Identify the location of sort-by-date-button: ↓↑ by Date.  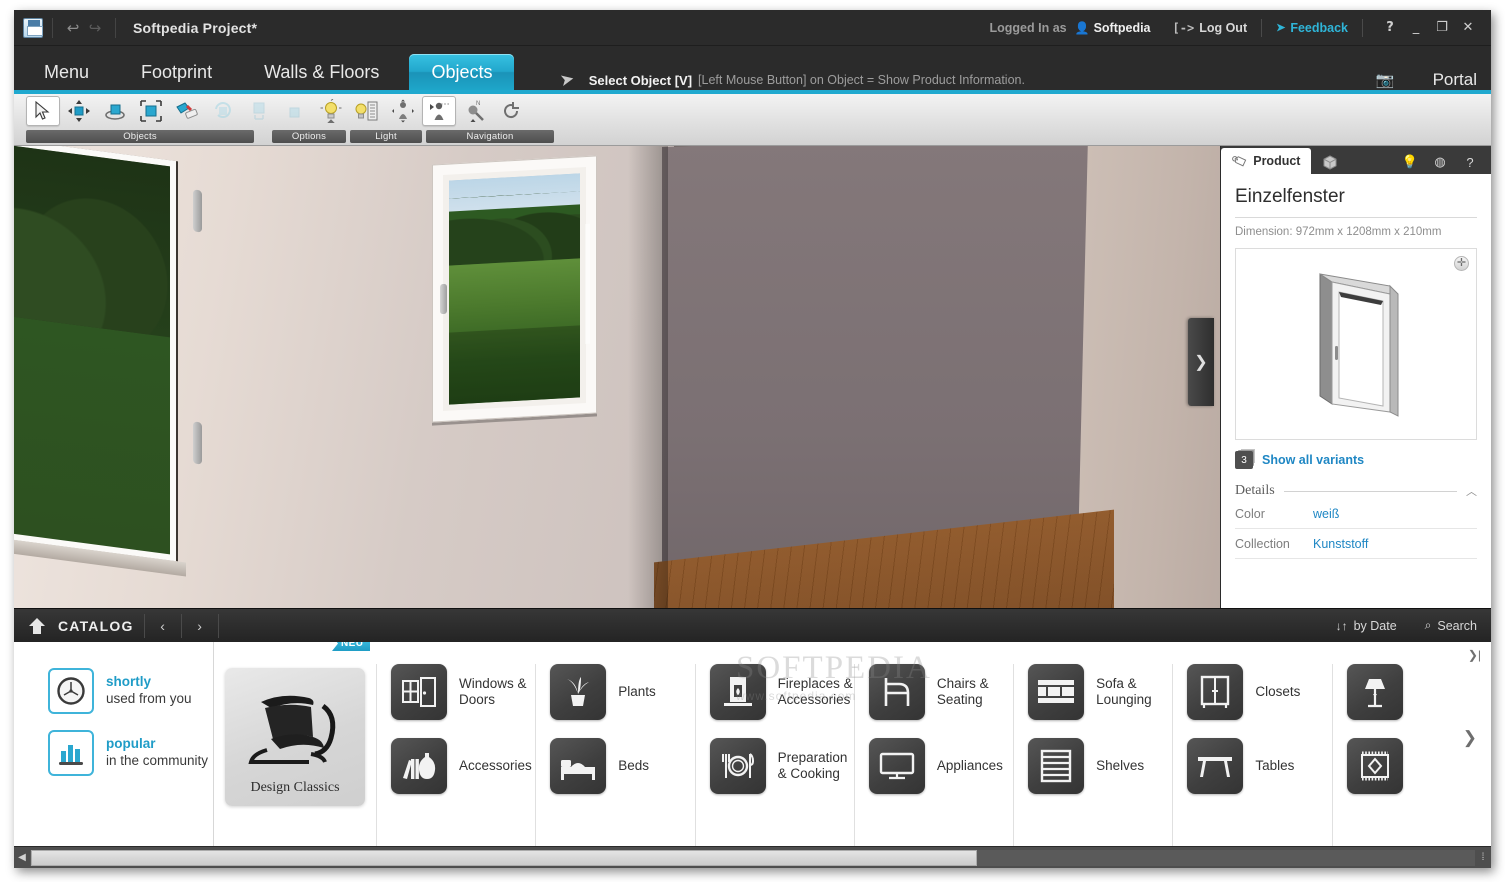
(1366, 626).